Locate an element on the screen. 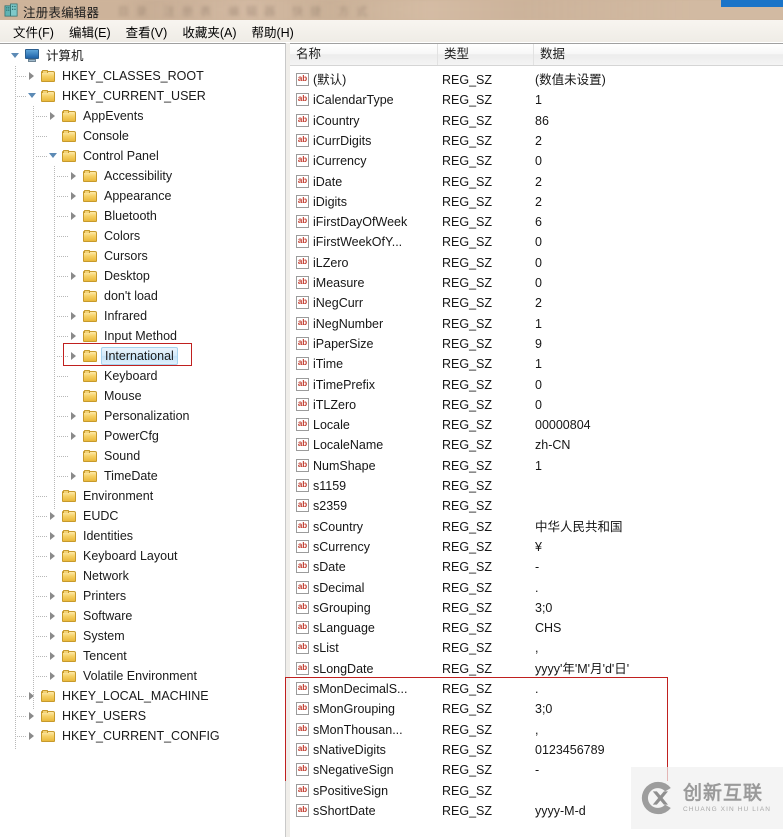 Image resolution: width=783 pixels, height=837 pixels. tree-item-appearance: Appearance is located at coordinates (121, 196).